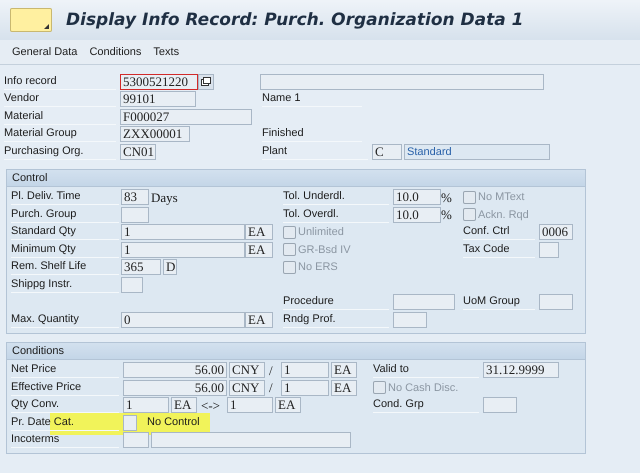  Describe the element at coordinates (65, 250) in the screenshot. I see `field-label: Minimum Qty` at that location.